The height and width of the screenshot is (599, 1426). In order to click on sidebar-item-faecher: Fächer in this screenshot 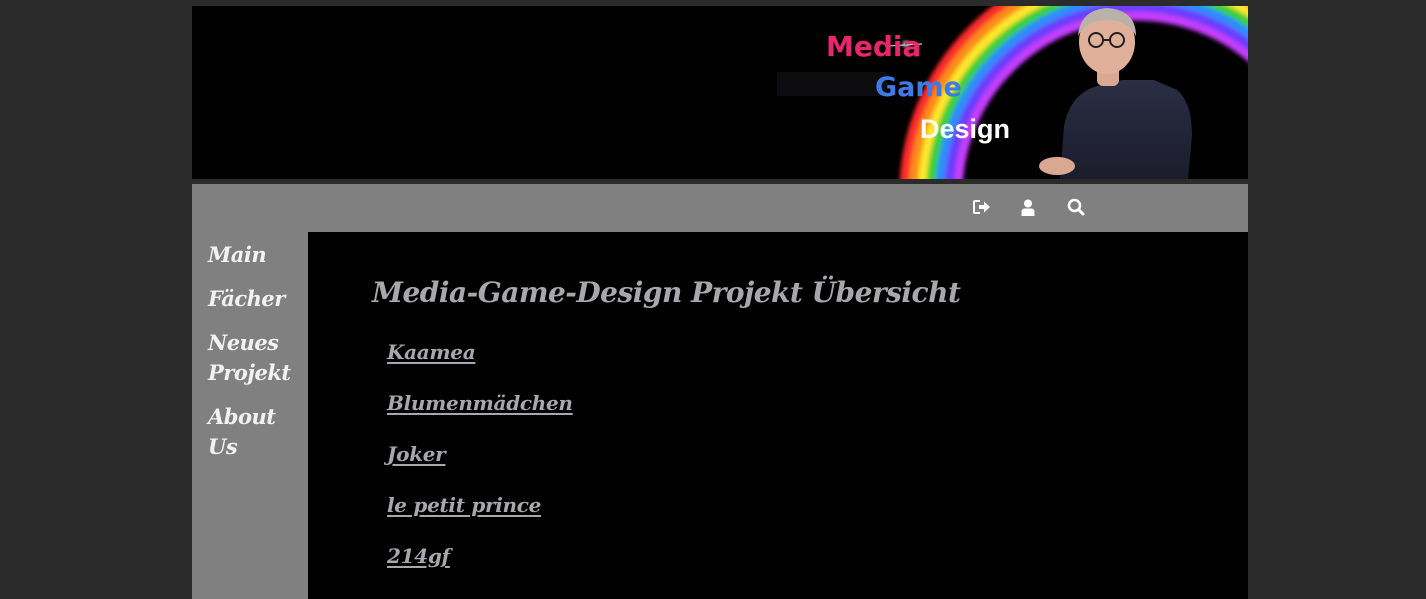, I will do `click(256, 299)`.